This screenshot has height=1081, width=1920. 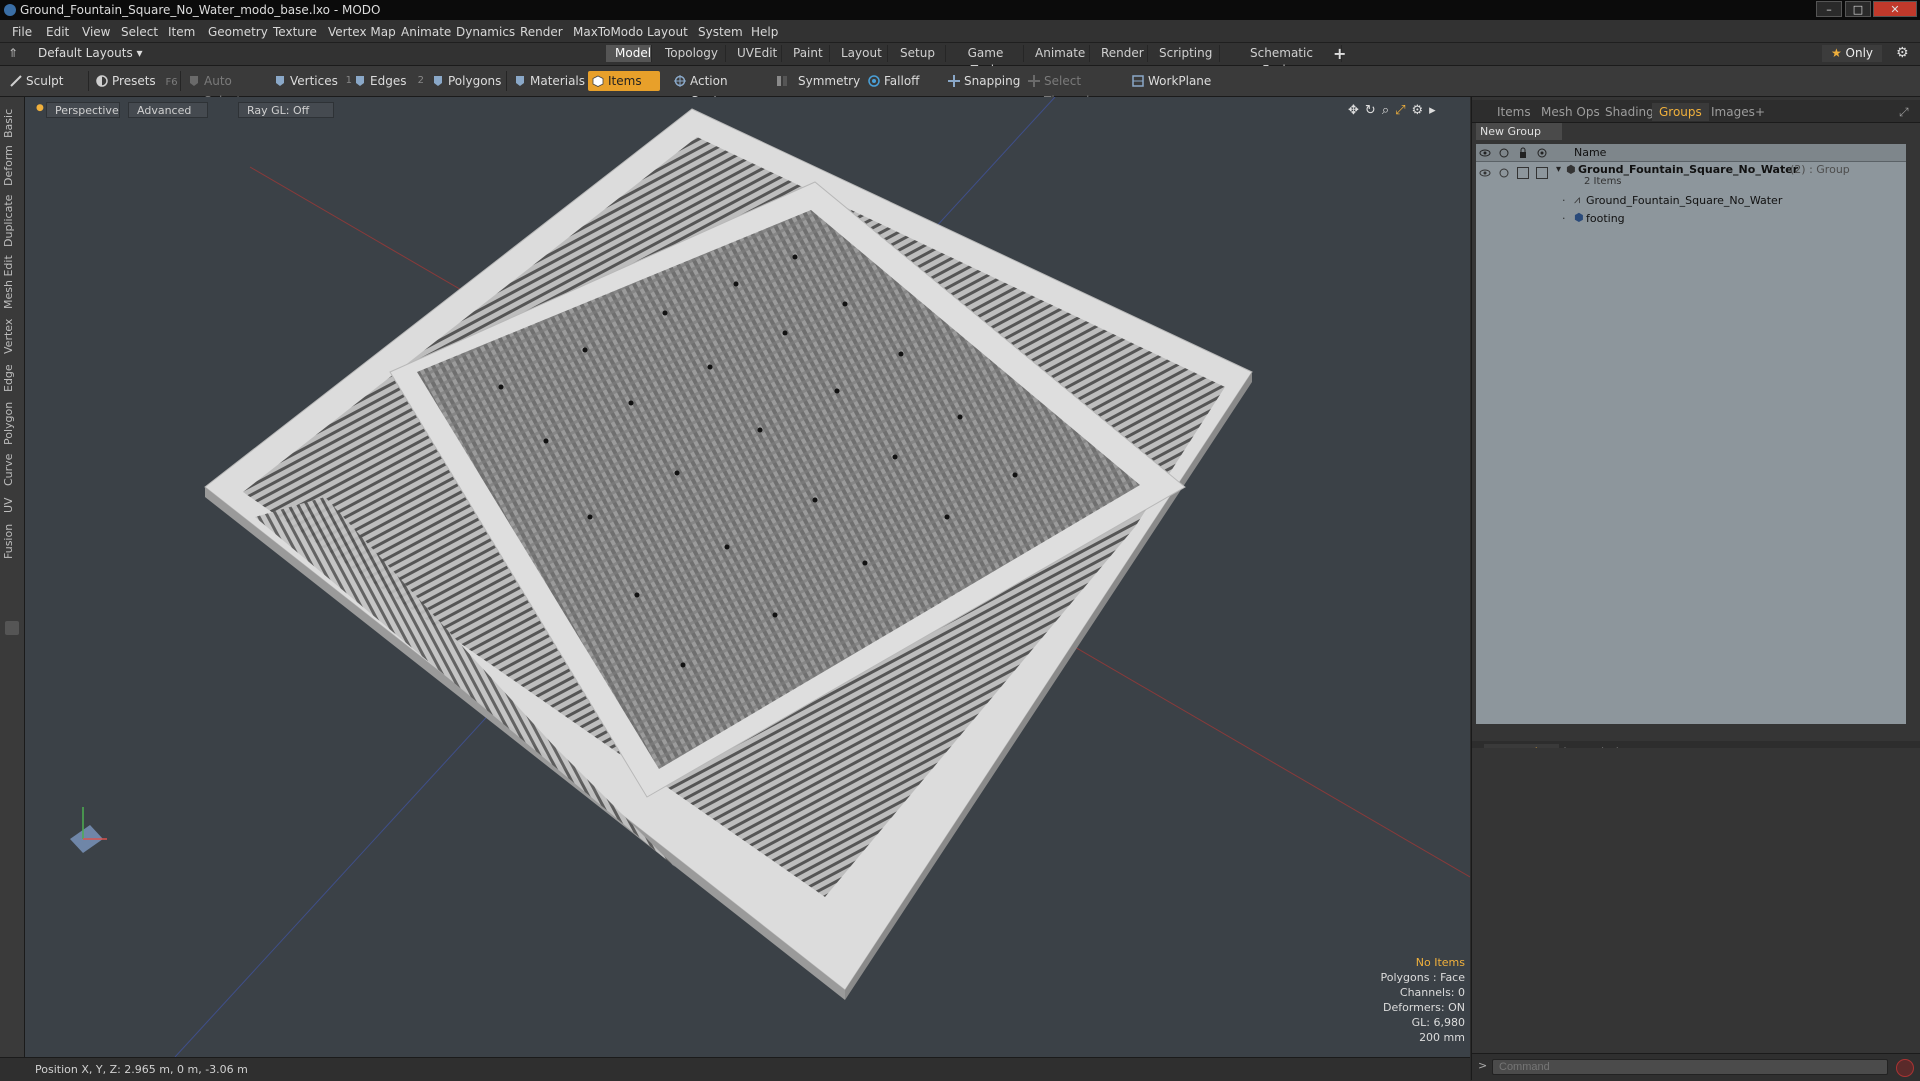 What do you see at coordinates (667, 32) in the screenshot?
I see `menu-layout: Layout` at bounding box center [667, 32].